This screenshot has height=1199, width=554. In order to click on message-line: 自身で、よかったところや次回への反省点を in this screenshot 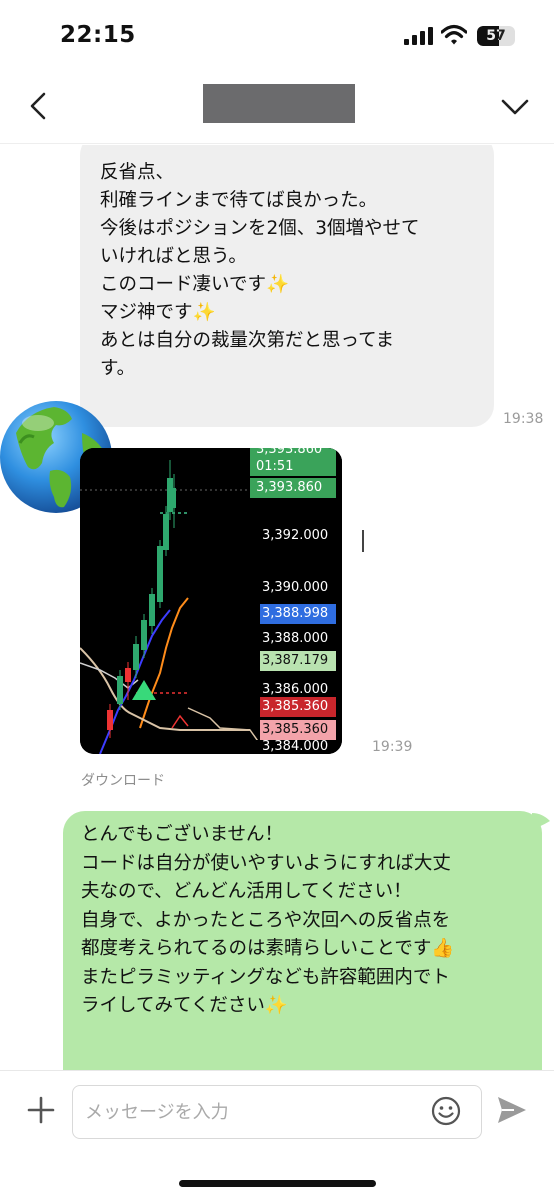, I will do `click(266, 920)`.